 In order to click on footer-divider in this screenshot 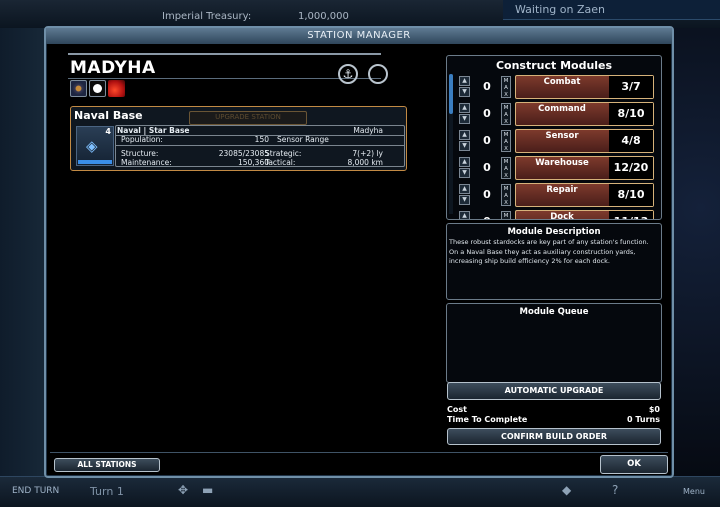, I will do `click(359, 452)`.